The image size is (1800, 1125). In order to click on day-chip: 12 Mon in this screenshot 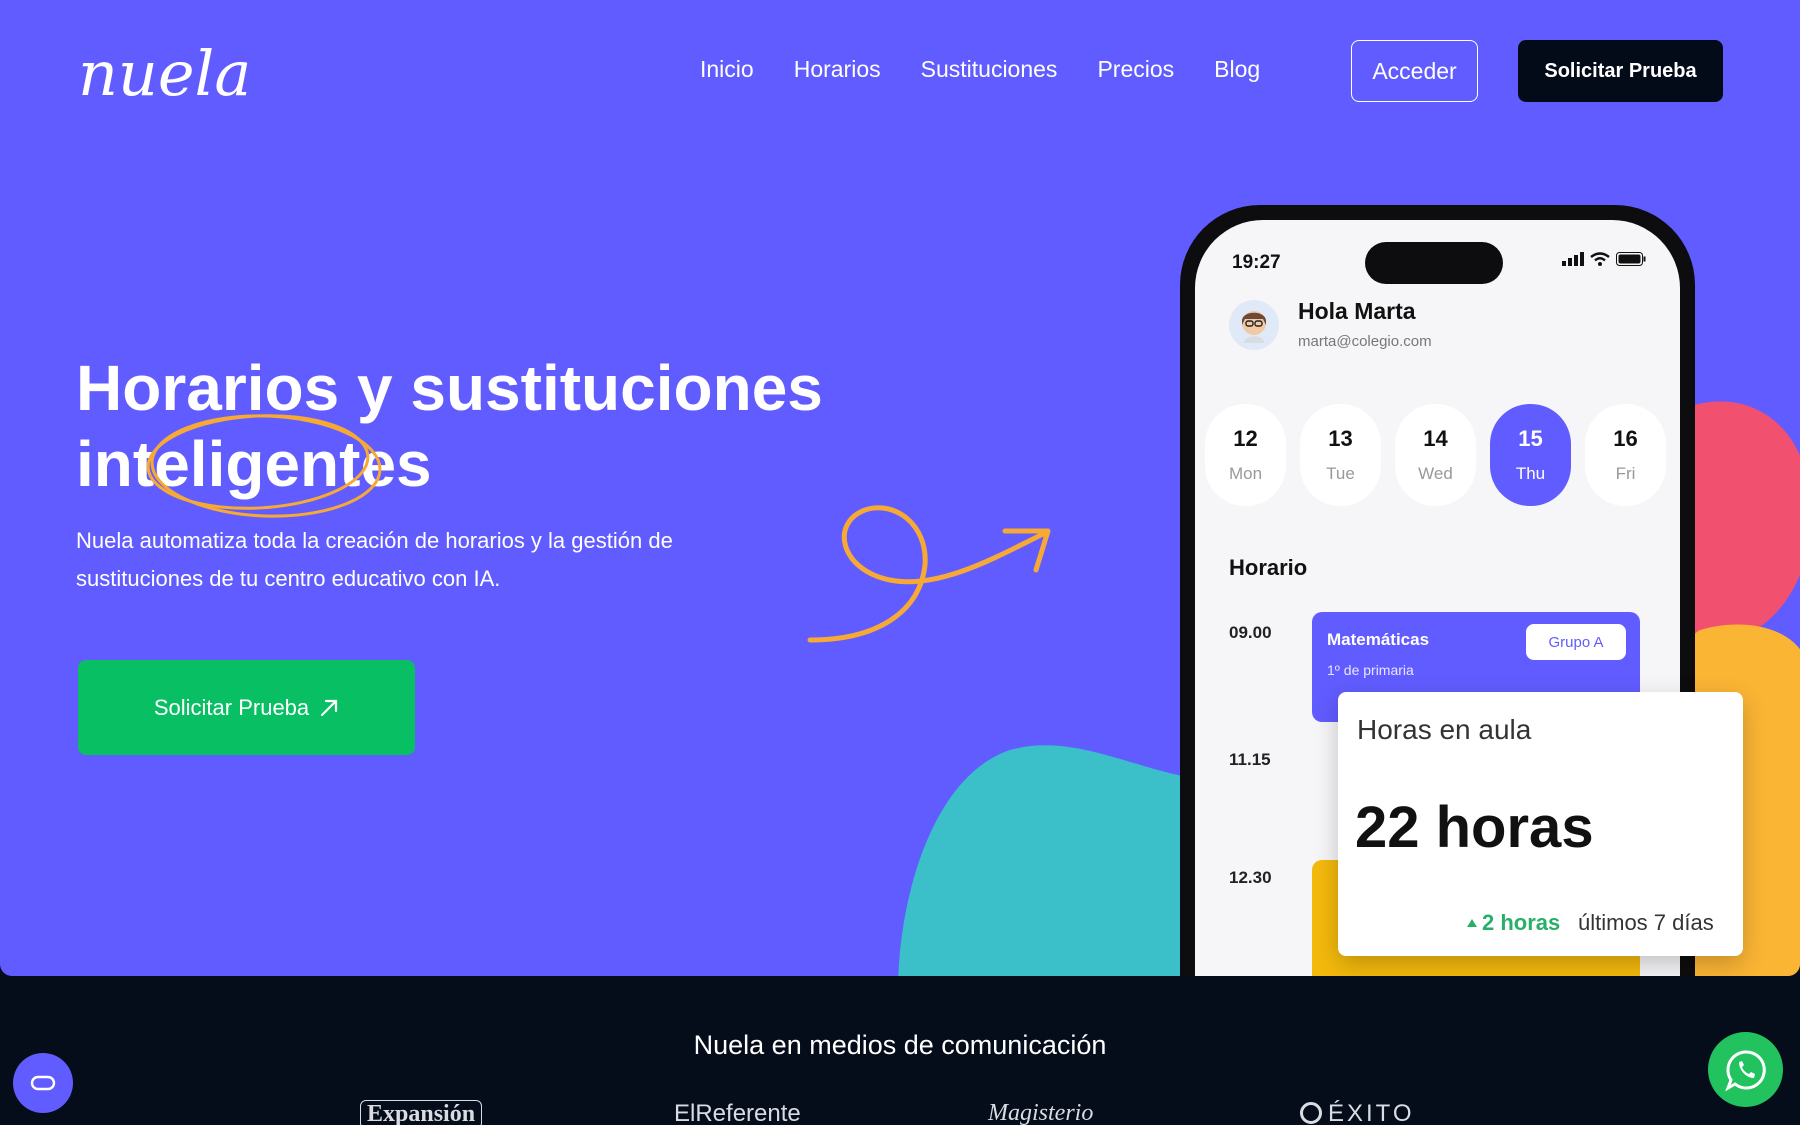, I will do `click(1245, 455)`.